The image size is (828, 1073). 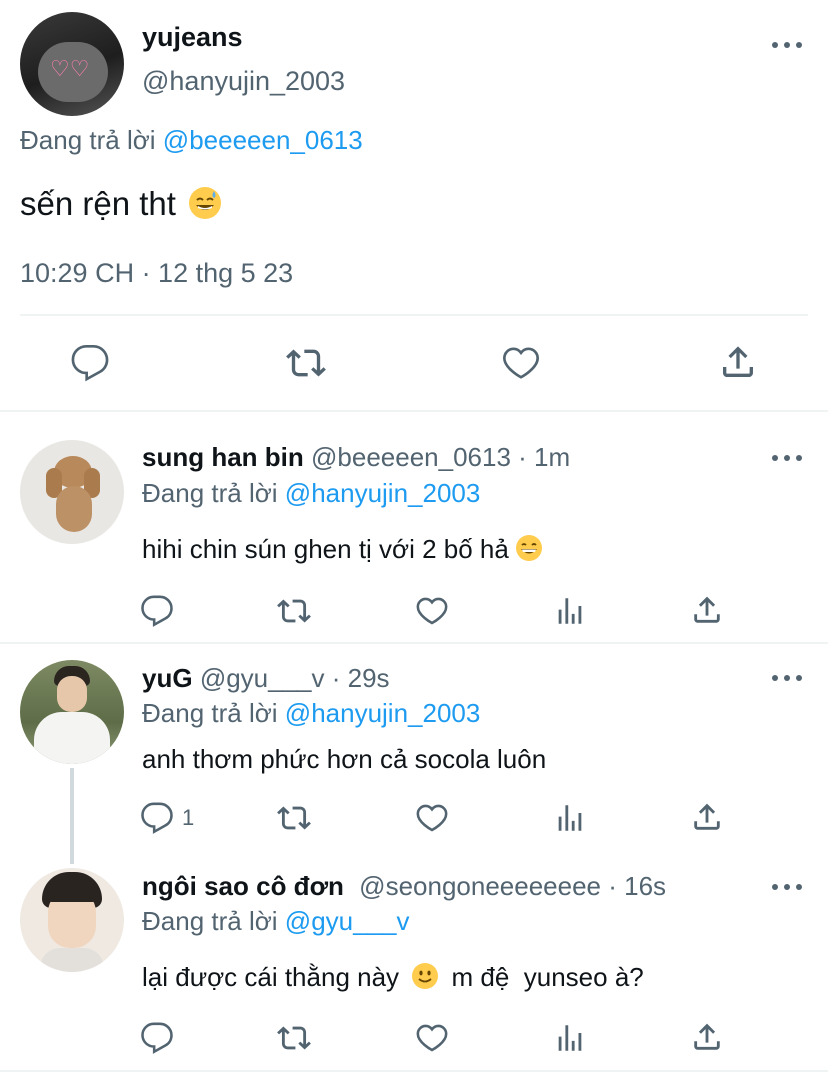 What do you see at coordinates (223, 457) in the screenshot?
I see `display-name: sung han bin` at bounding box center [223, 457].